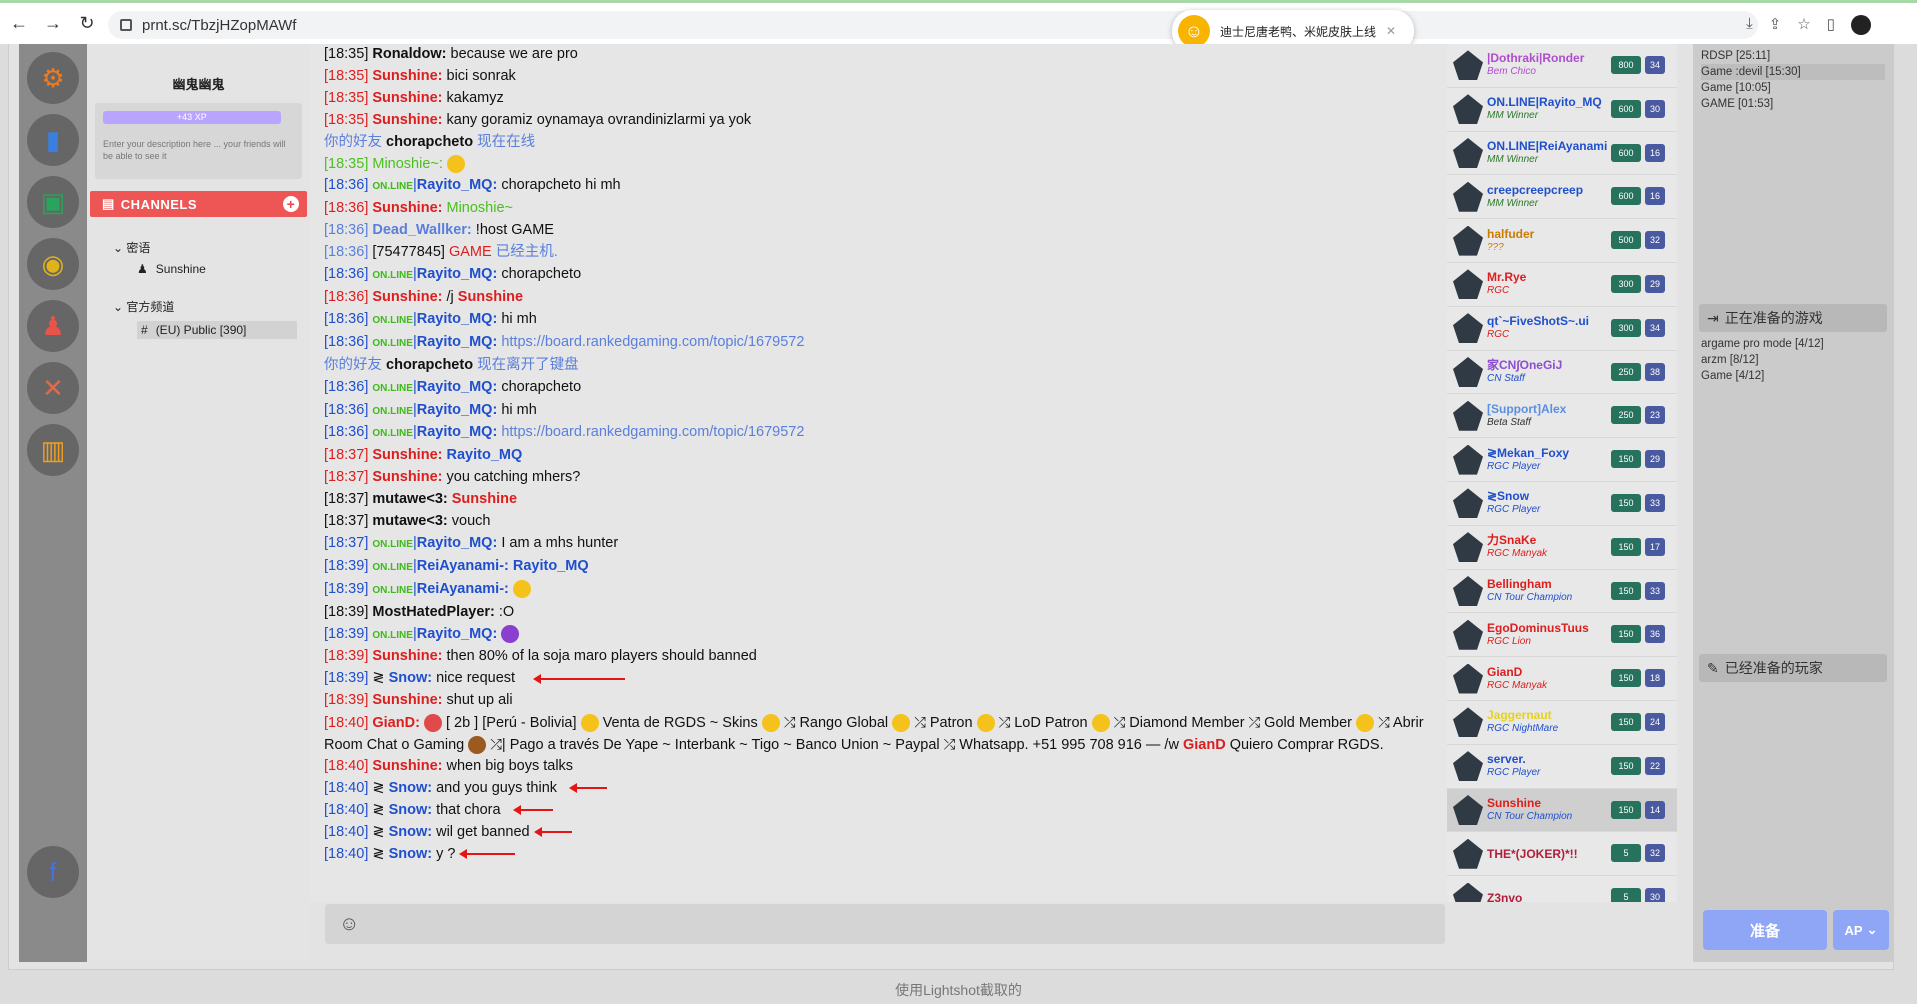 Image resolution: width=1917 pixels, height=1004 pixels. I want to click on player-row: Mr.Rye RGC 300 29, so click(1562, 285).